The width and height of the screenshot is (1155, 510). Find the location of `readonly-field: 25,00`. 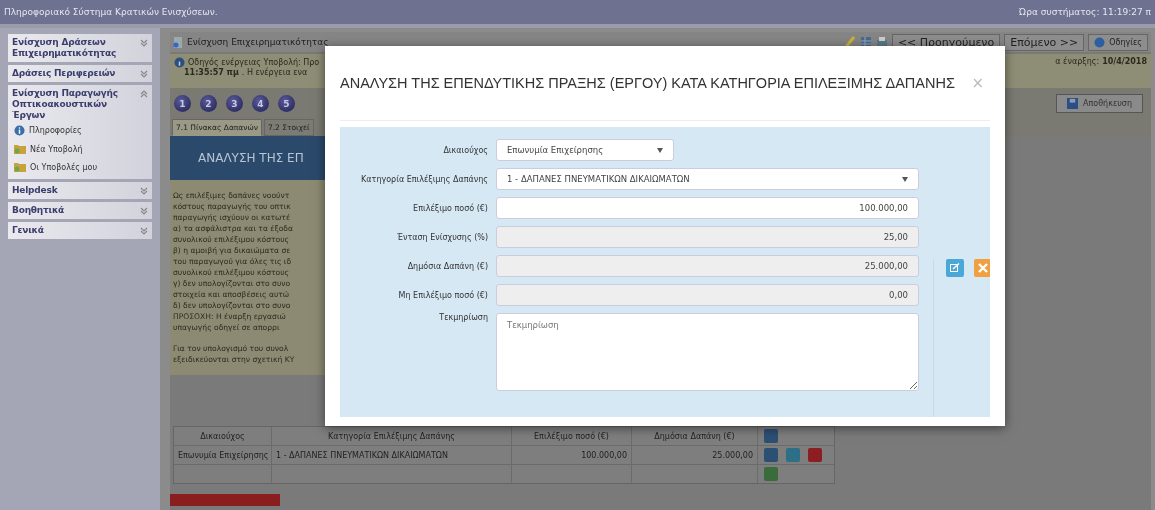

readonly-field: 25,00 is located at coordinates (707, 237).